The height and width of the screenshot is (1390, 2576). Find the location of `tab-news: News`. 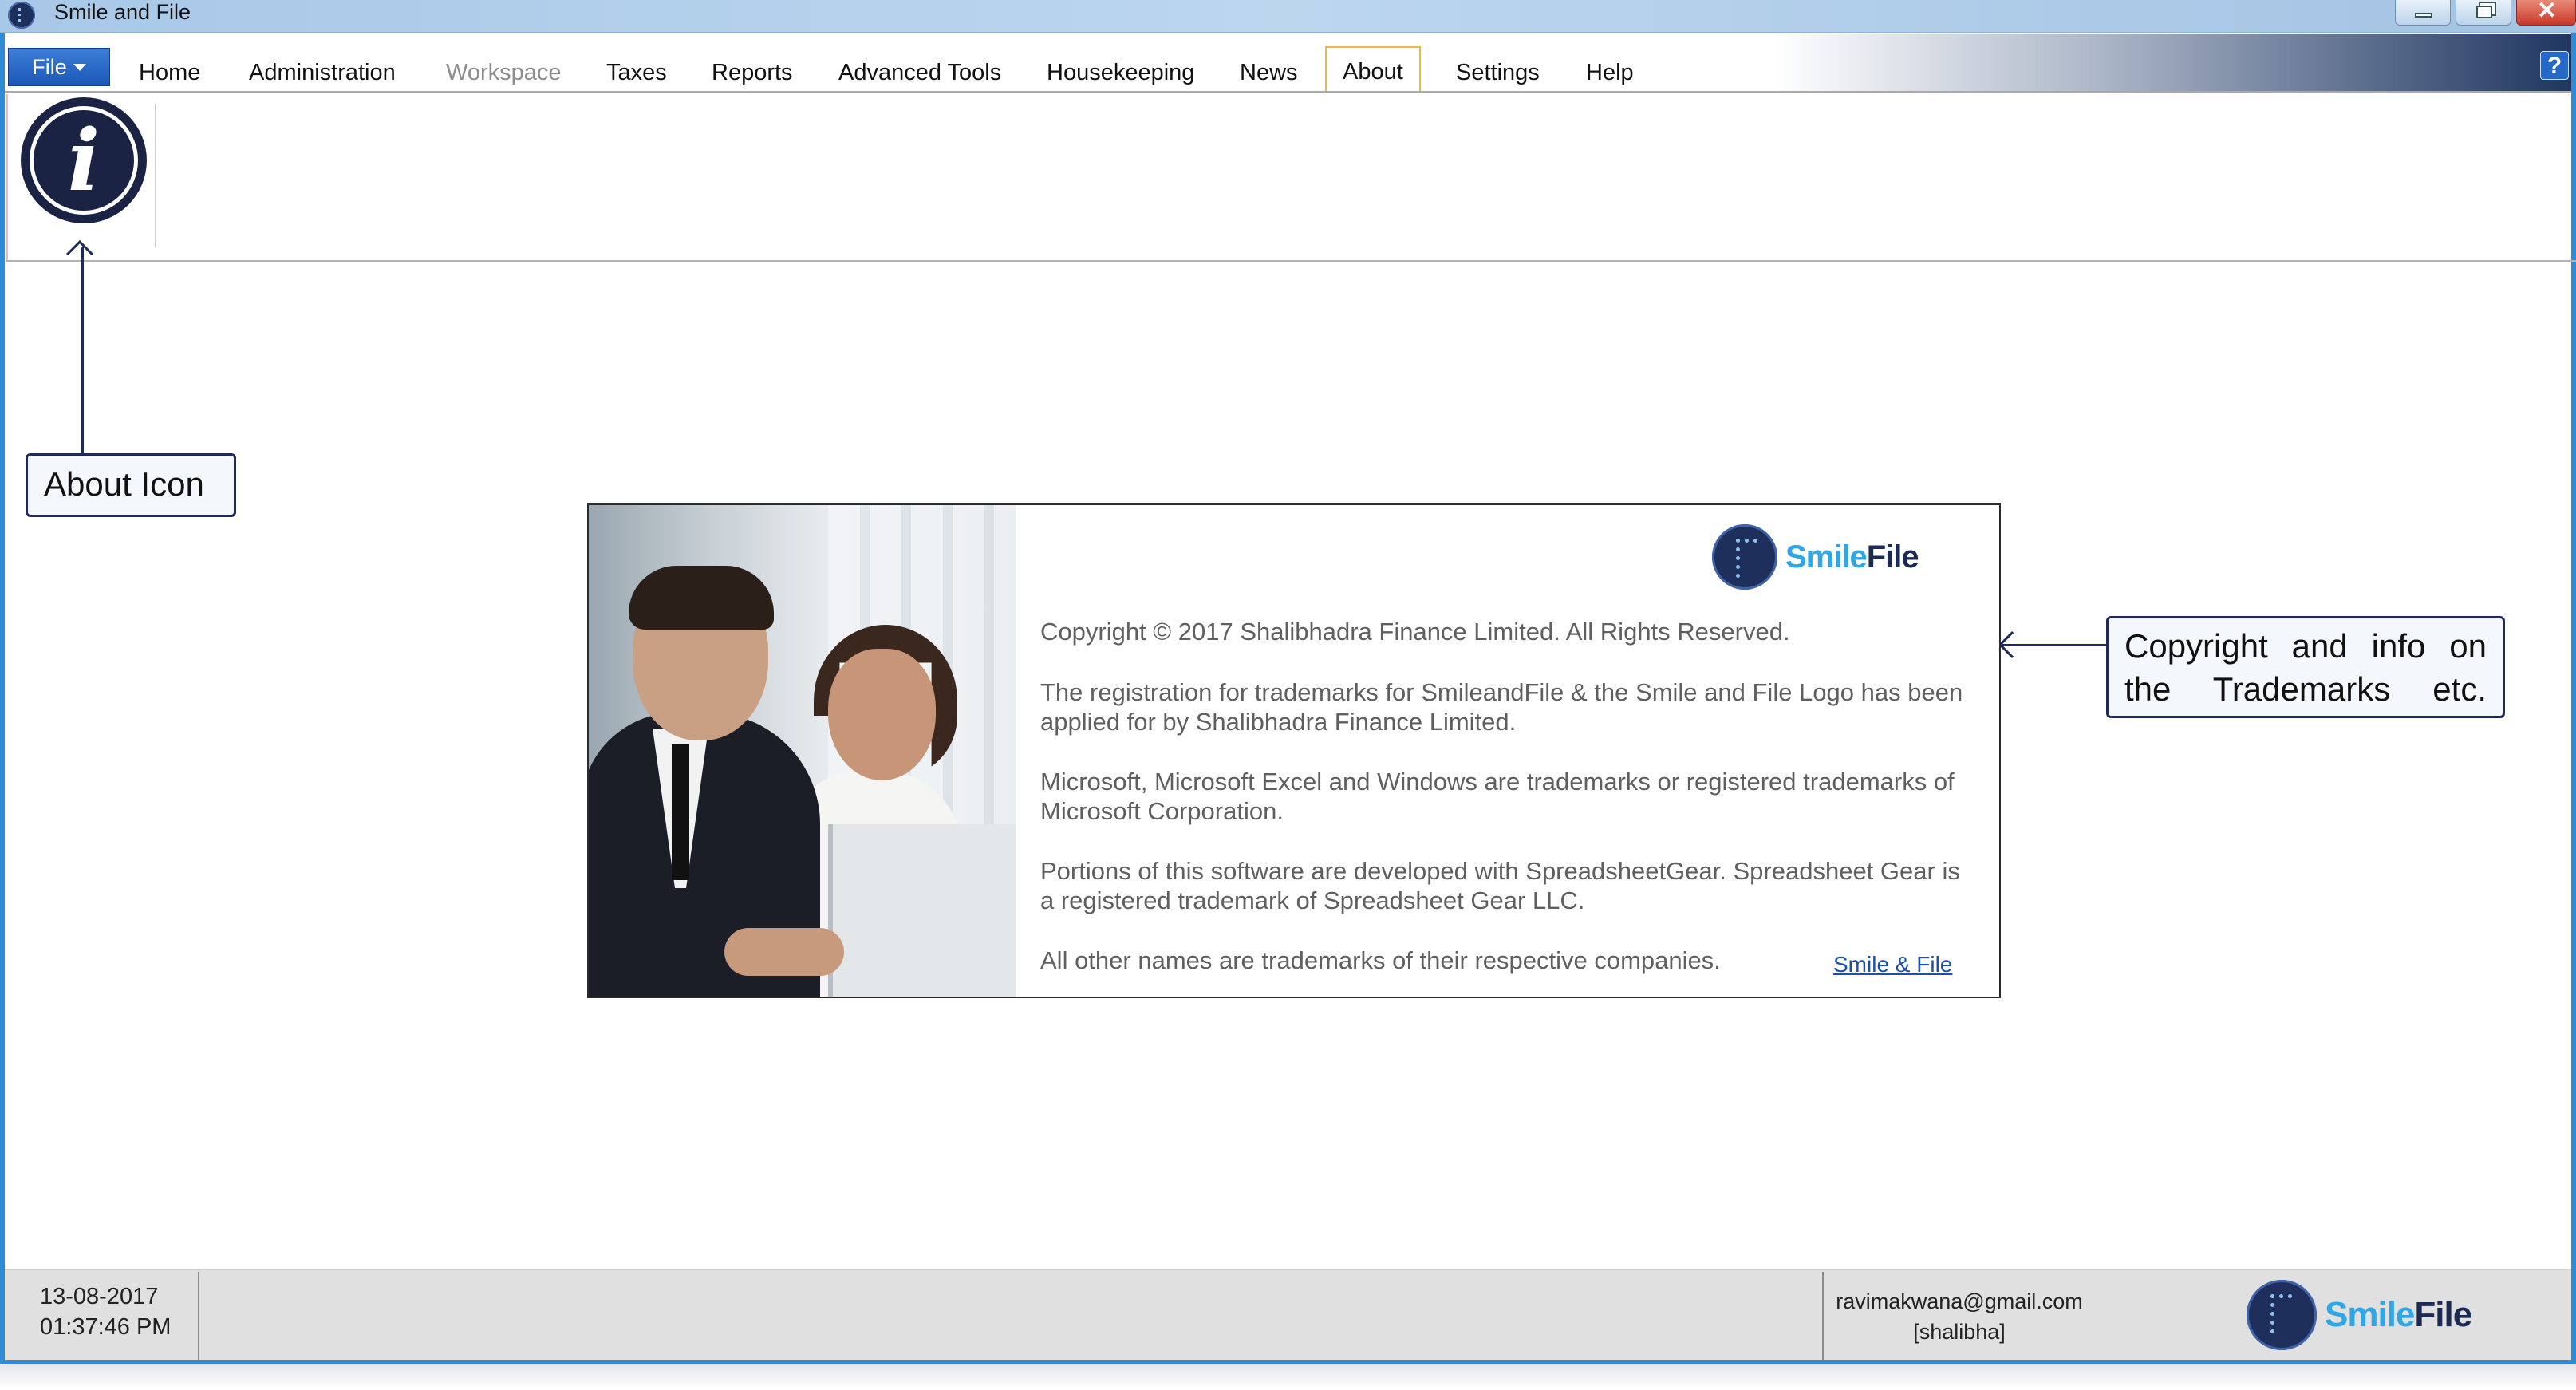

tab-news: News is located at coordinates (1269, 70).